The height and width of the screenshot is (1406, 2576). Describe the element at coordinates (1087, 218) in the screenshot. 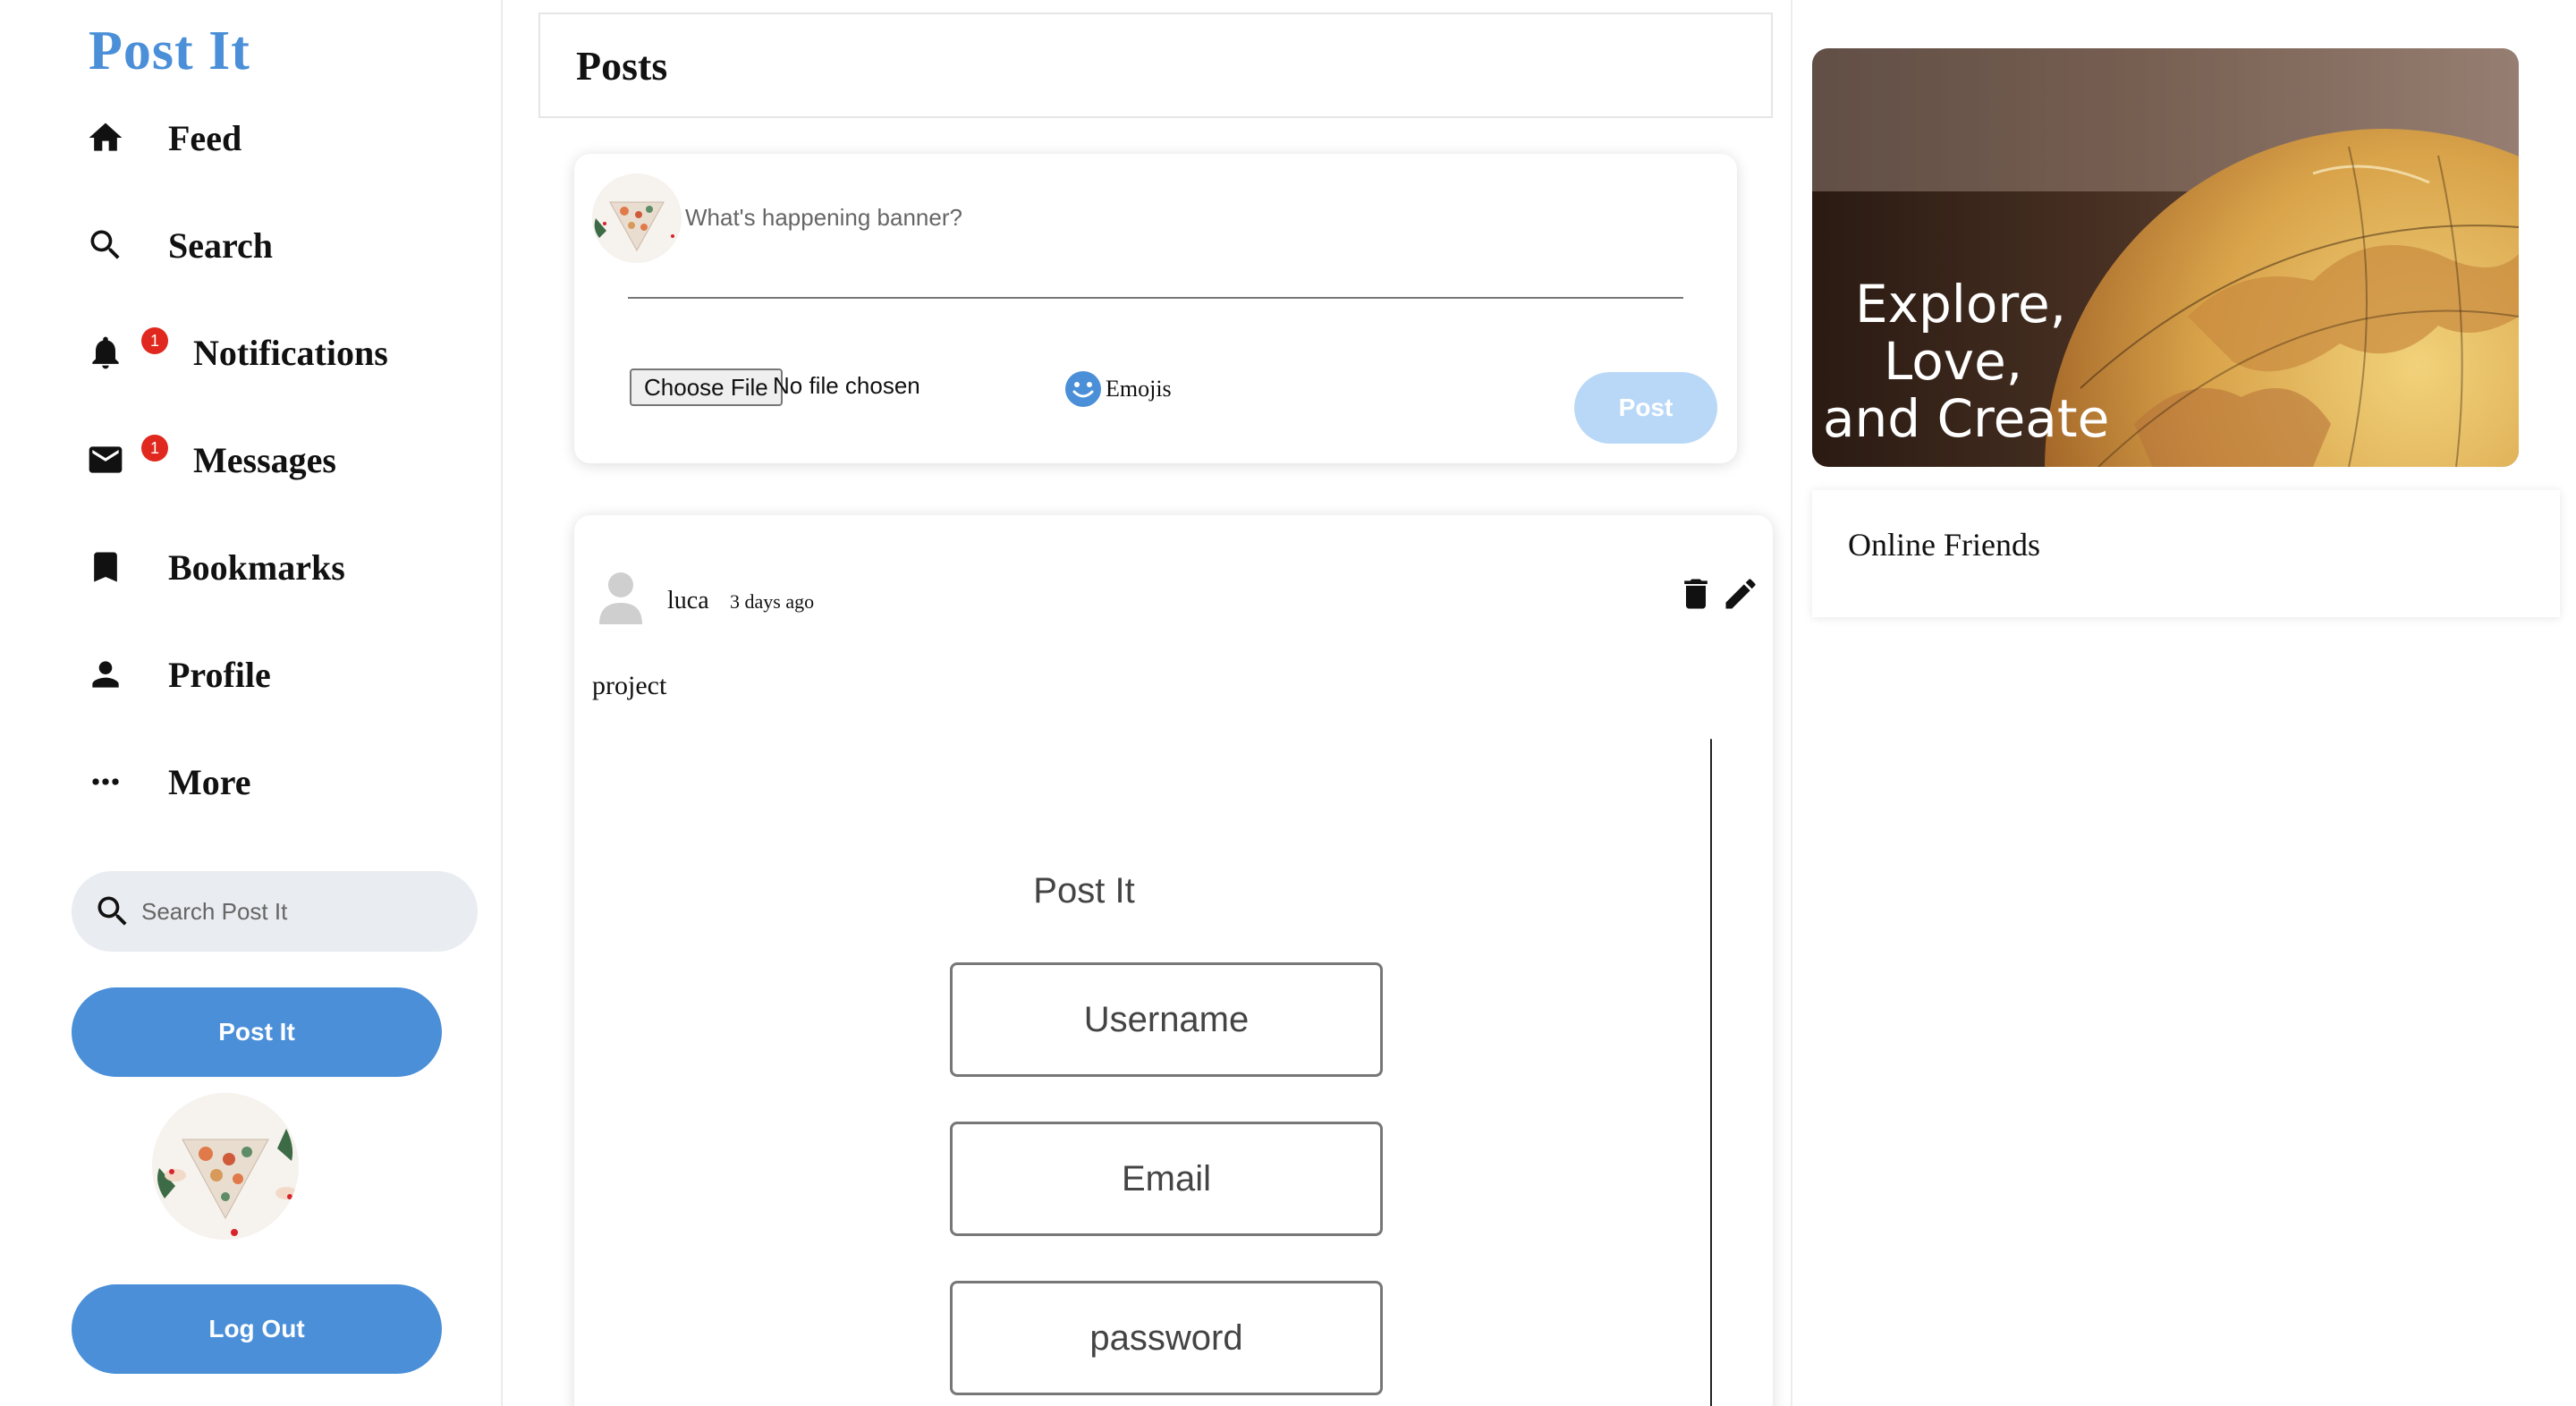

I see `composer-text-input` at that location.